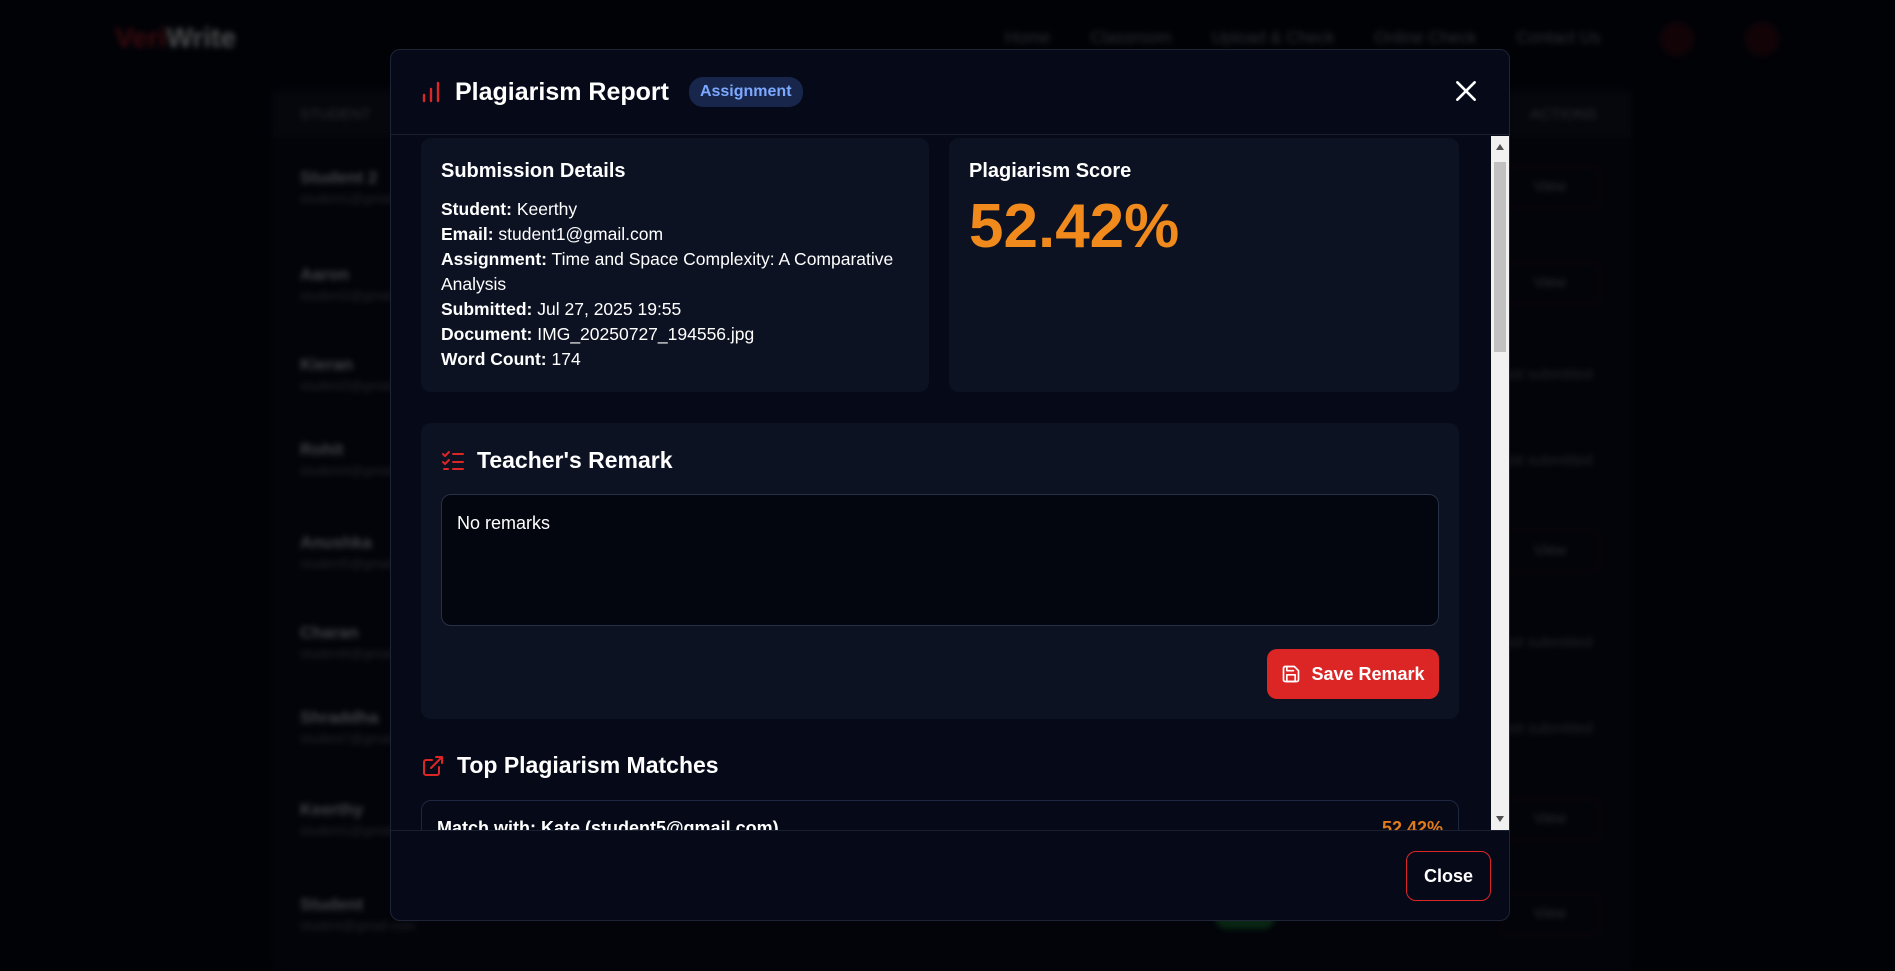 Image resolution: width=1895 pixels, height=971 pixels. I want to click on top-matches-header: Top Plagiarism Matches, so click(570, 765).